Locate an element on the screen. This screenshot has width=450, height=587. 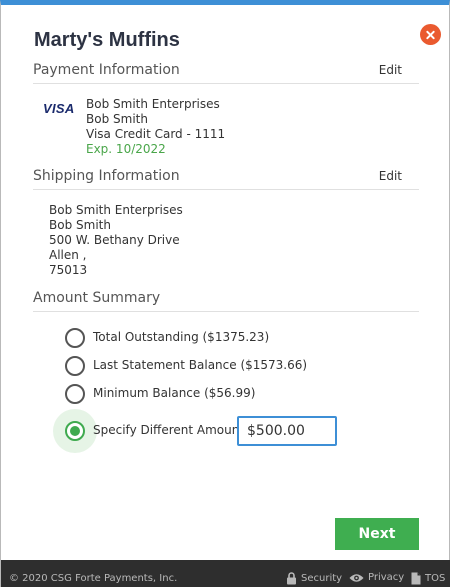
document-icon is located at coordinates (416, 578).